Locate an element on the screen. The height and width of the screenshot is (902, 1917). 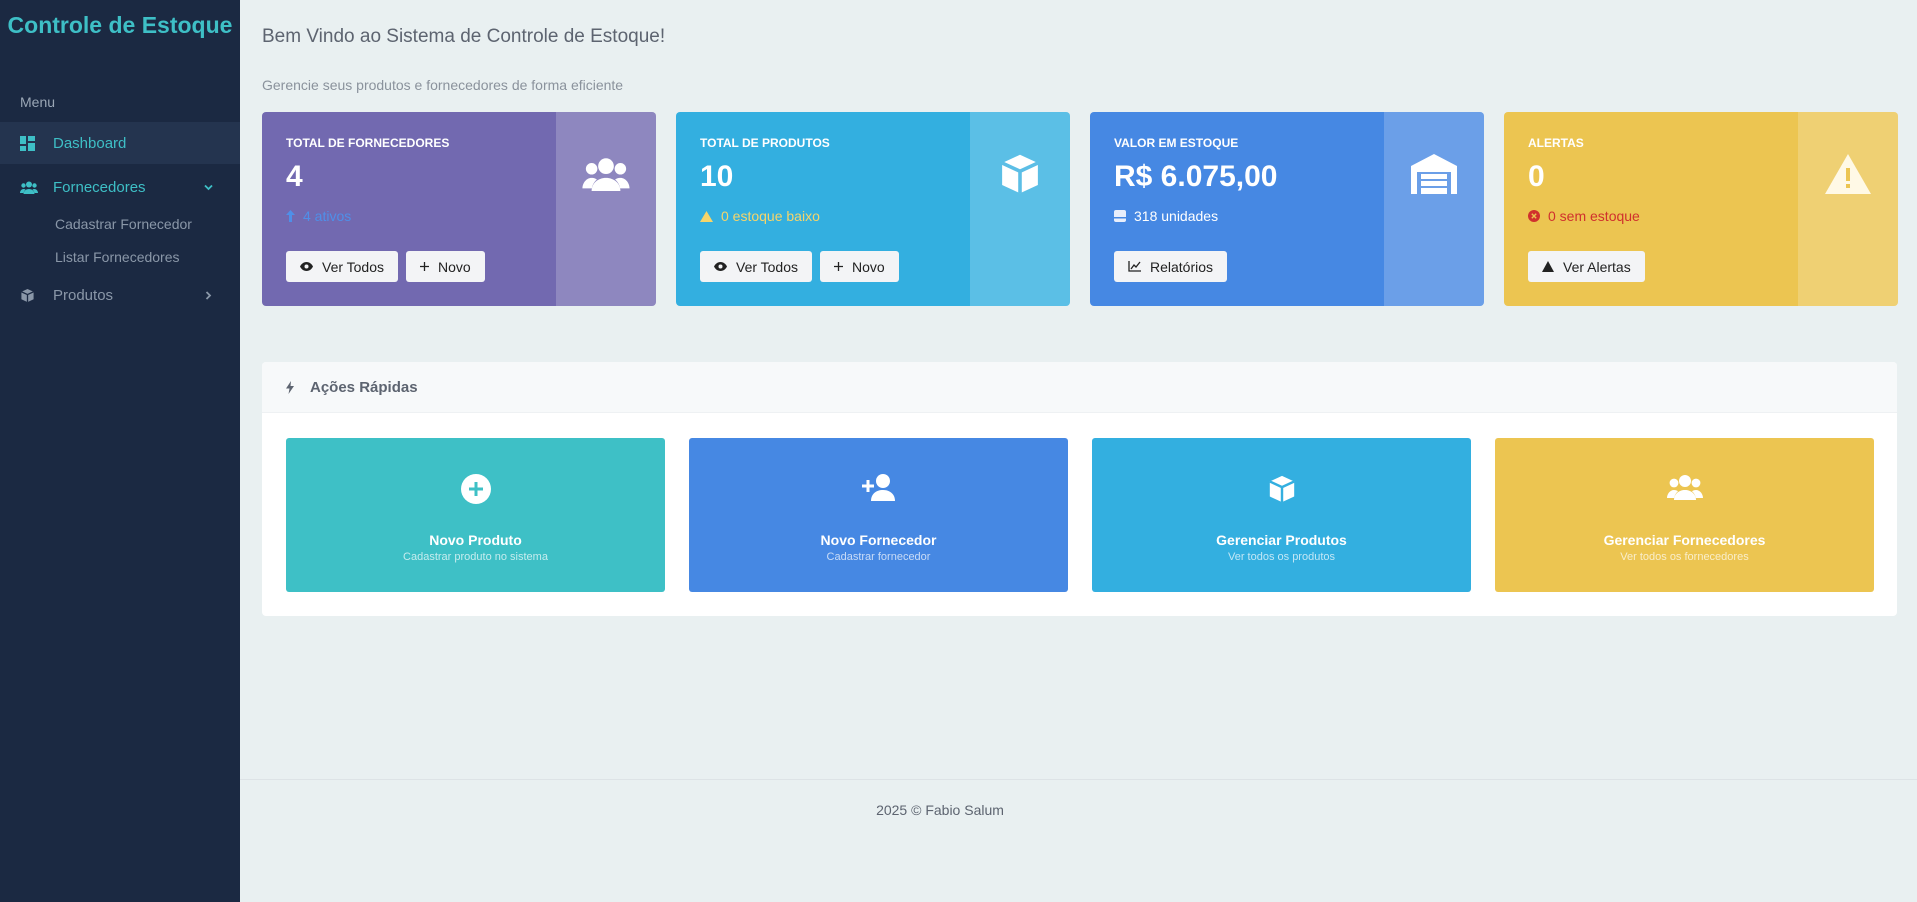
warehouse-icon is located at coordinates (1434, 176).